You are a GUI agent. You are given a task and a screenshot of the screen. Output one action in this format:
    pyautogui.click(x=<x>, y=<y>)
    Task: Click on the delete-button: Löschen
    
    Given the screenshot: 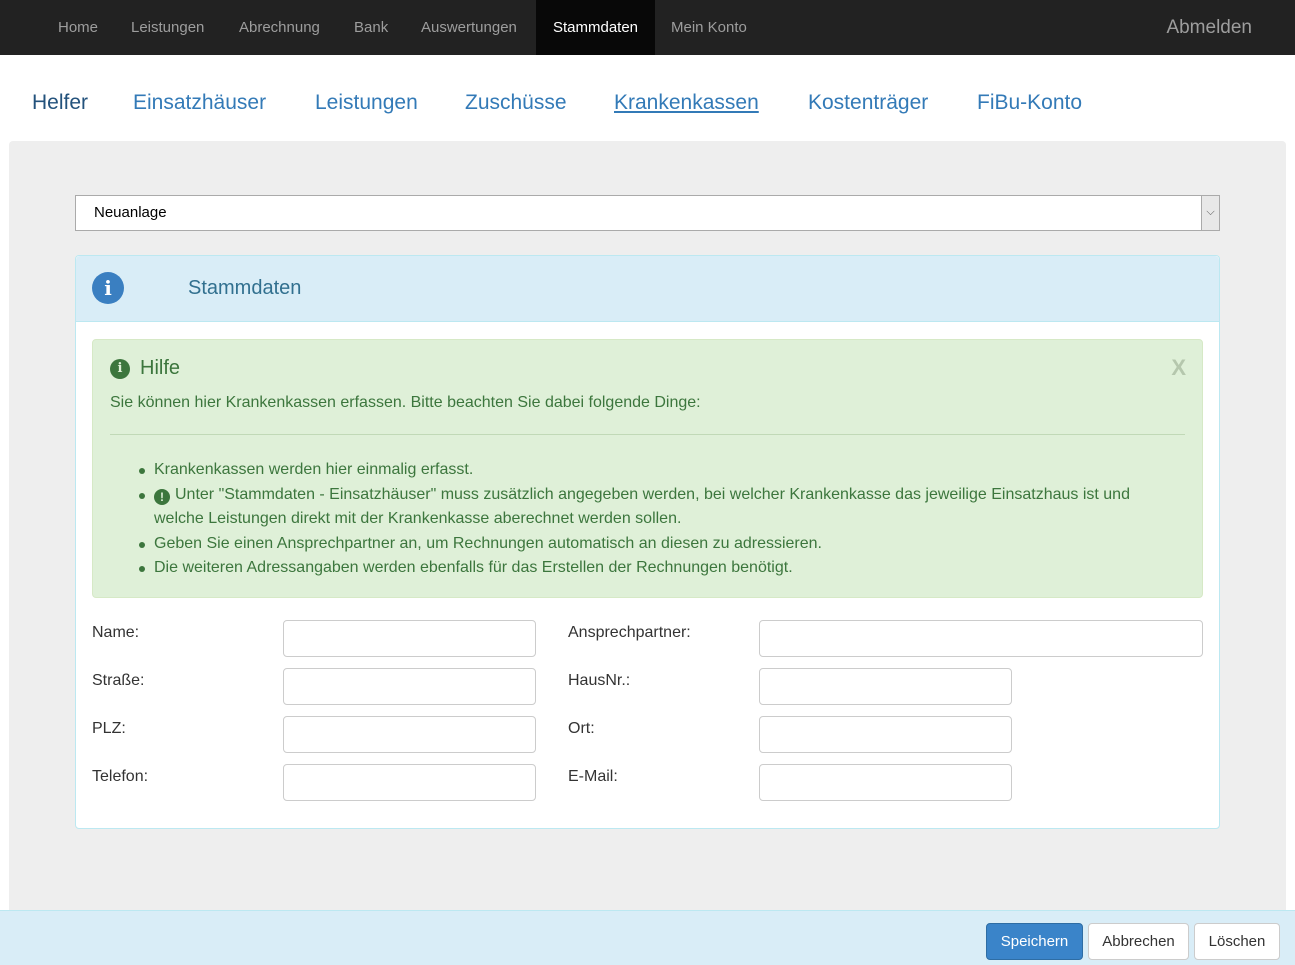 What is the action you would take?
    pyautogui.click(x=1237, y=941)
    